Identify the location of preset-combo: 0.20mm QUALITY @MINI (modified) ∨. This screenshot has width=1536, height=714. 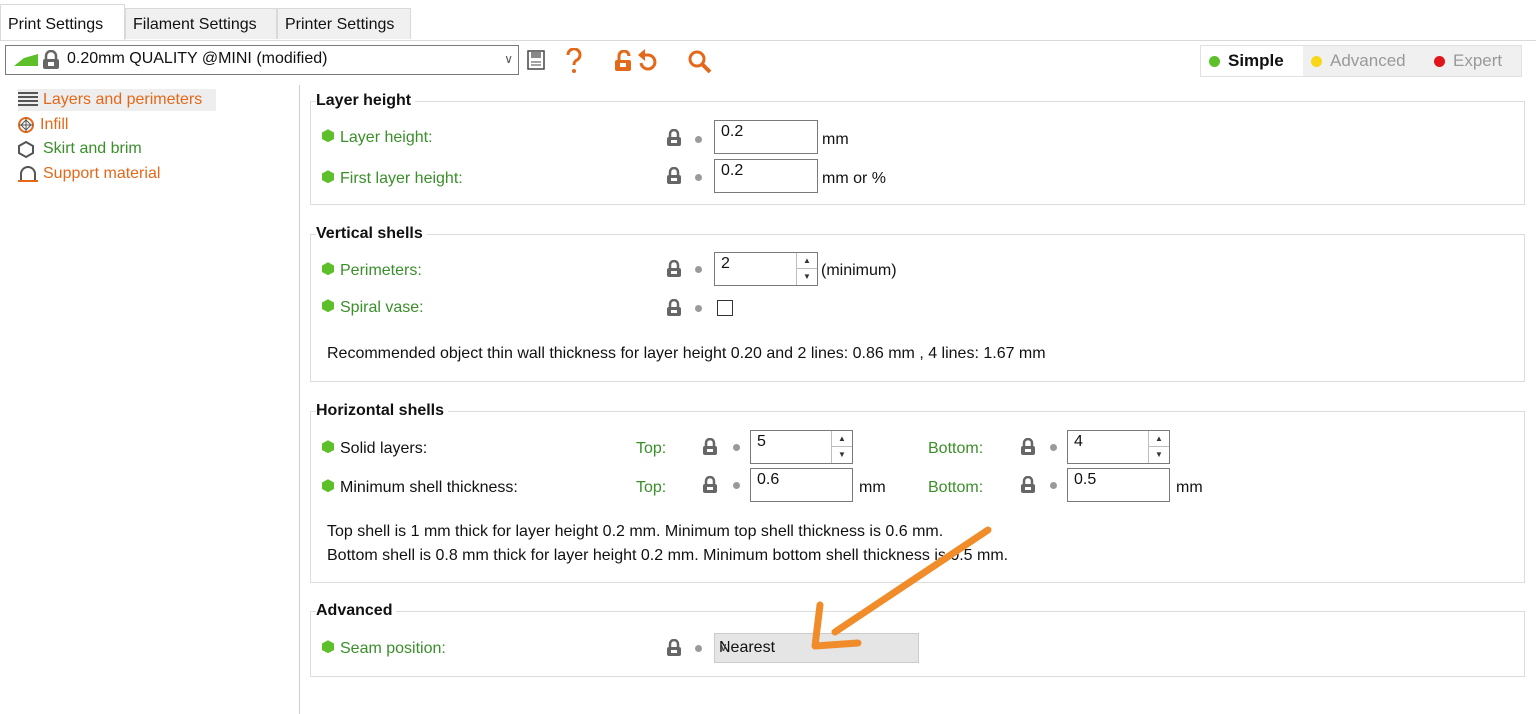
(262, 60).